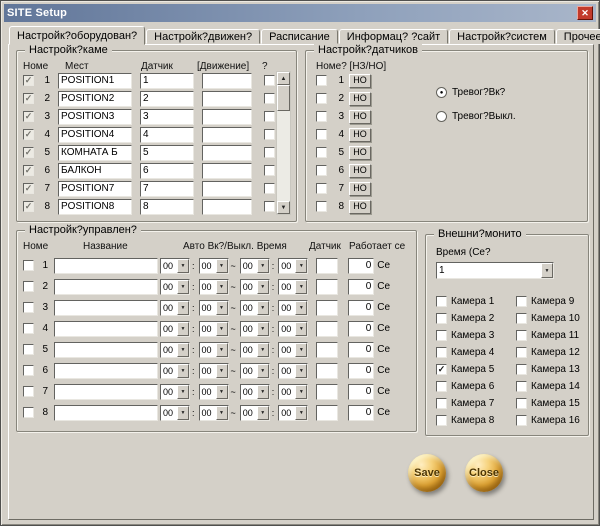 The height and width of the screenshot is (526, 600). What do you see at coordinates (472, 335) in the screenshot?
I see `monitor-camera-checkbox: Камера 3` at bounding box center [472, 335].